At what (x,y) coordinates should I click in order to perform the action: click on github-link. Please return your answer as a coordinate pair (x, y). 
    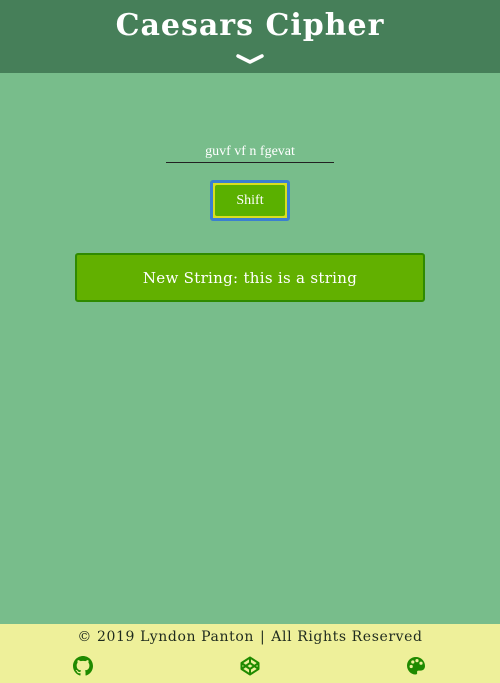
    Looking at the image, I should click on (83, 666).